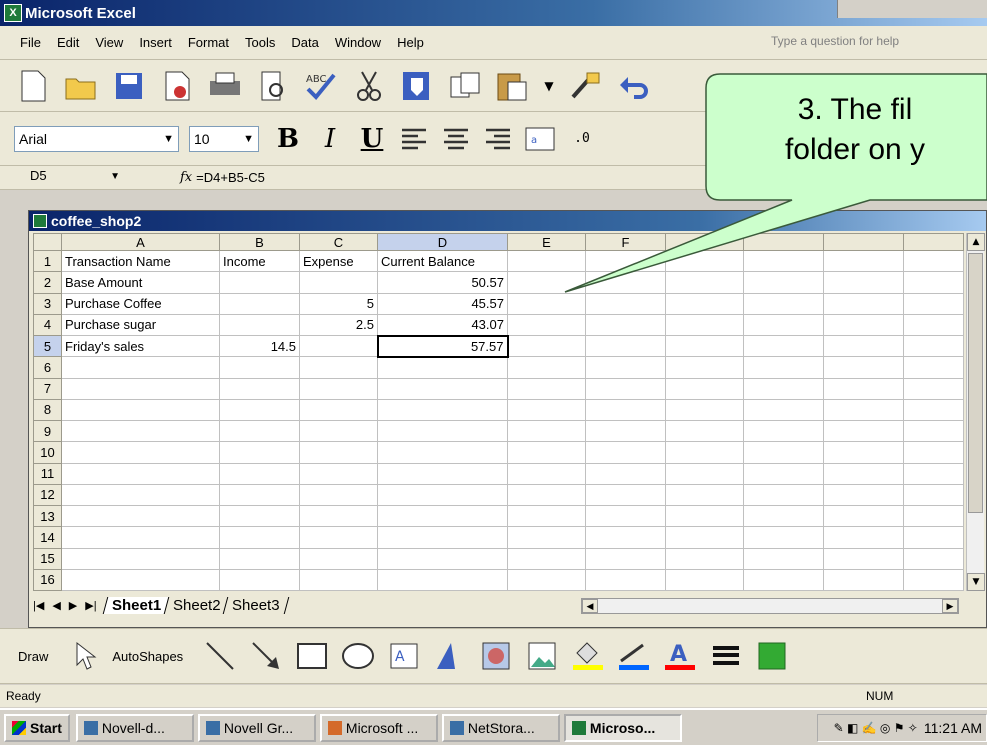 The width and height of the screenshot is (987, 745). Describe the element at coordinates (513, 86) in the screenshot. I see `paste-icon` at that location.